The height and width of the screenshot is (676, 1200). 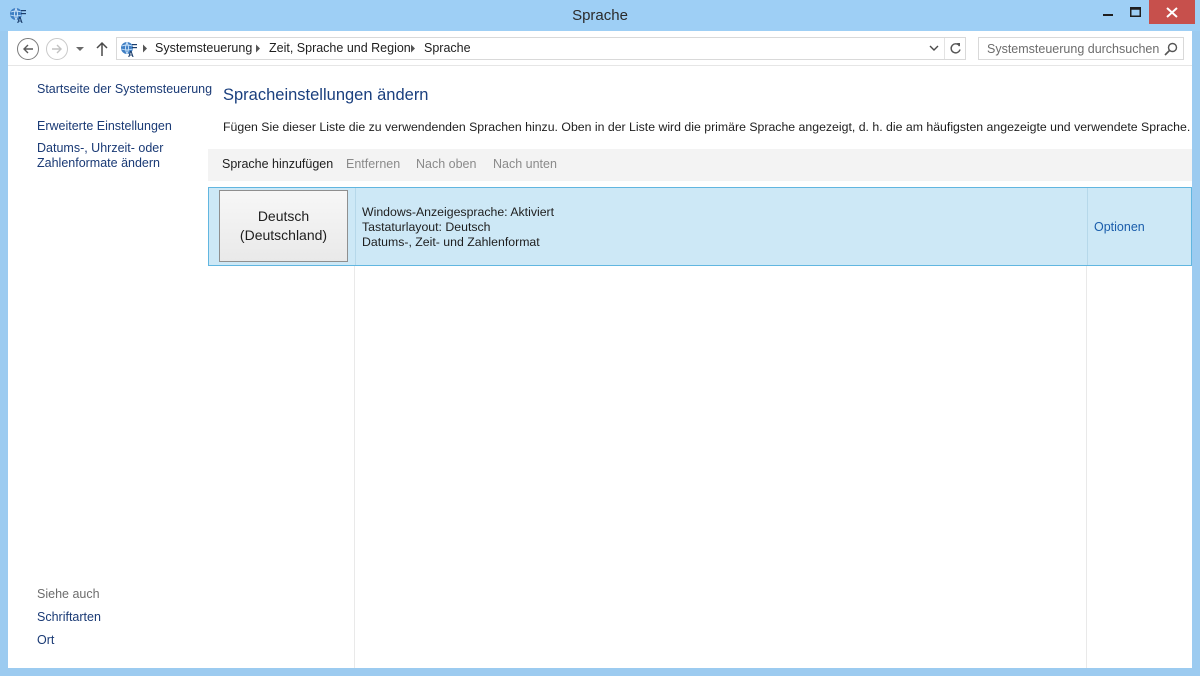 I want to click on remove-button: Entfernen, so click(x=373, y=164).